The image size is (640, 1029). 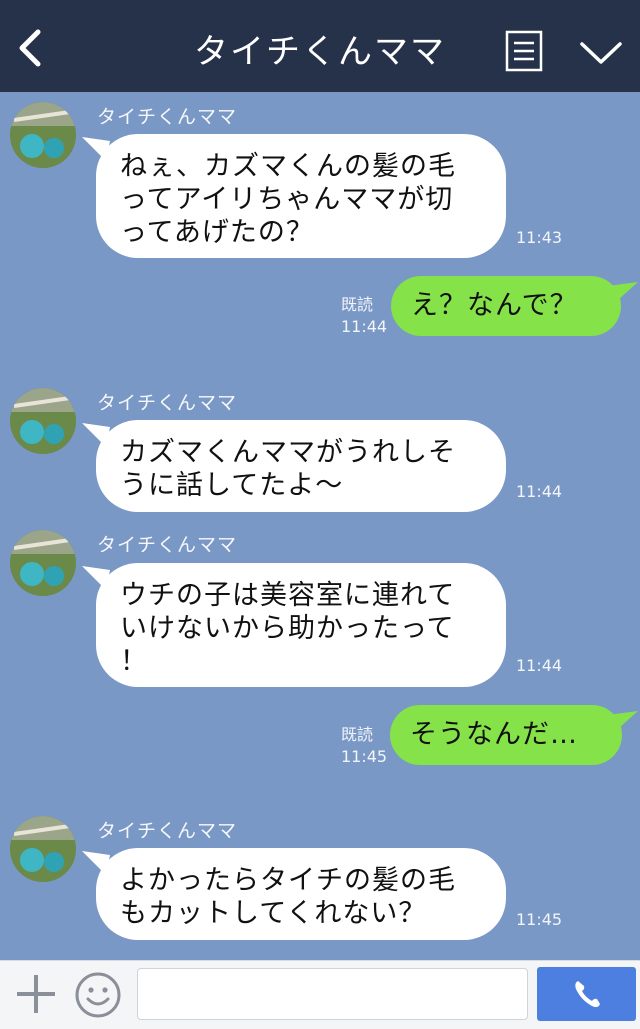 I want to click on message-line: カズマくんママがうれしそ, so click(x=288, y=452).